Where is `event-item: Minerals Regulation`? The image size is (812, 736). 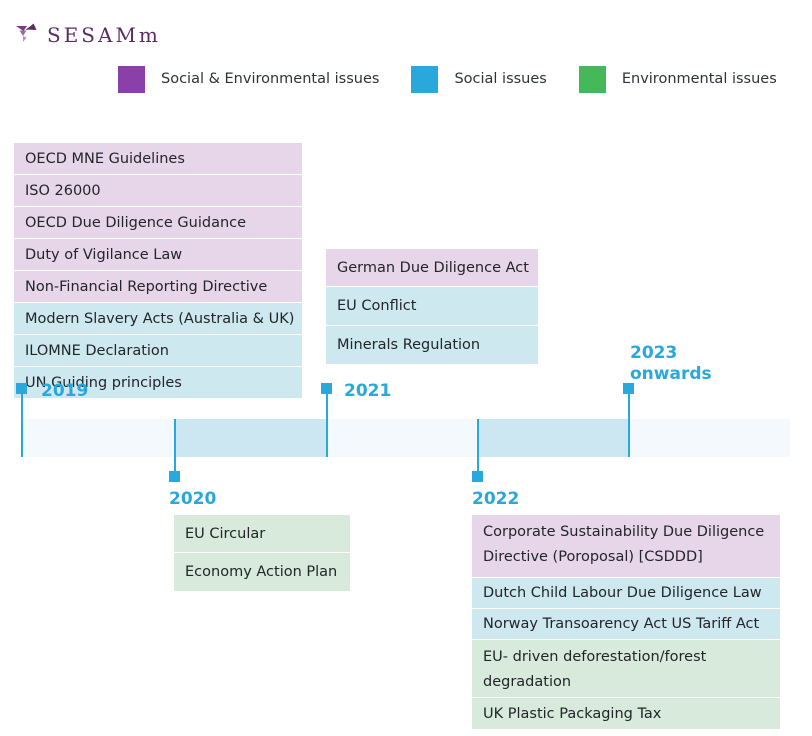 event-item: Minerals Regulation is located at coordinates (432, 345).